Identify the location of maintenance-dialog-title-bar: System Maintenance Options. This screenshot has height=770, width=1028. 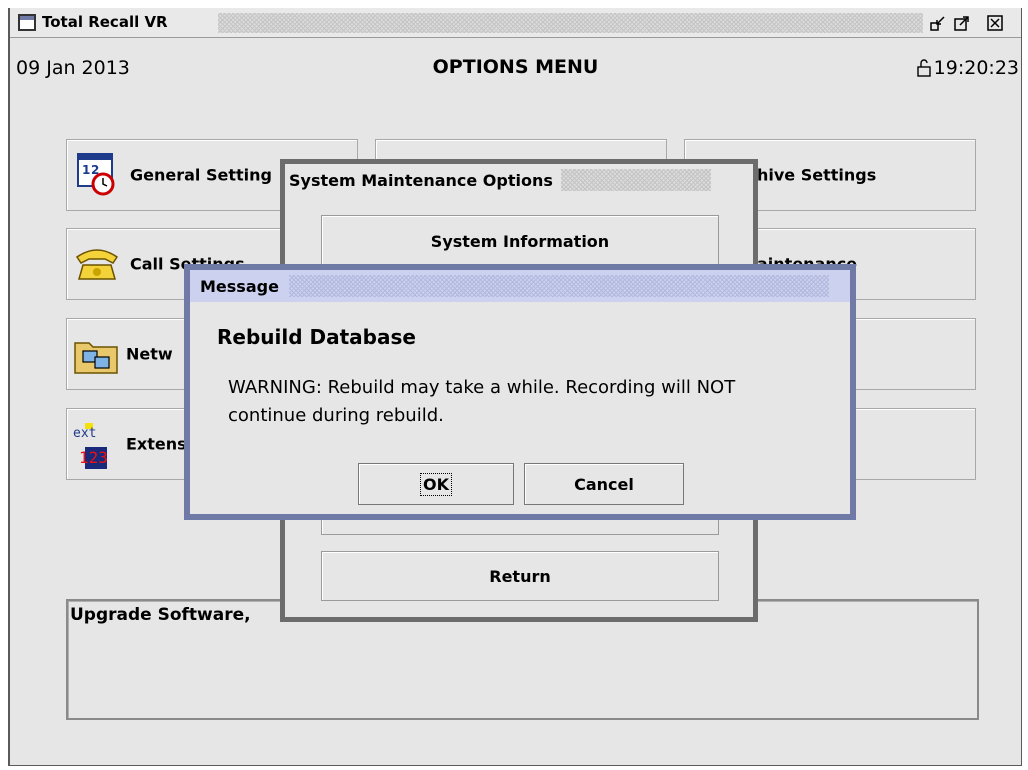
(519, 180).